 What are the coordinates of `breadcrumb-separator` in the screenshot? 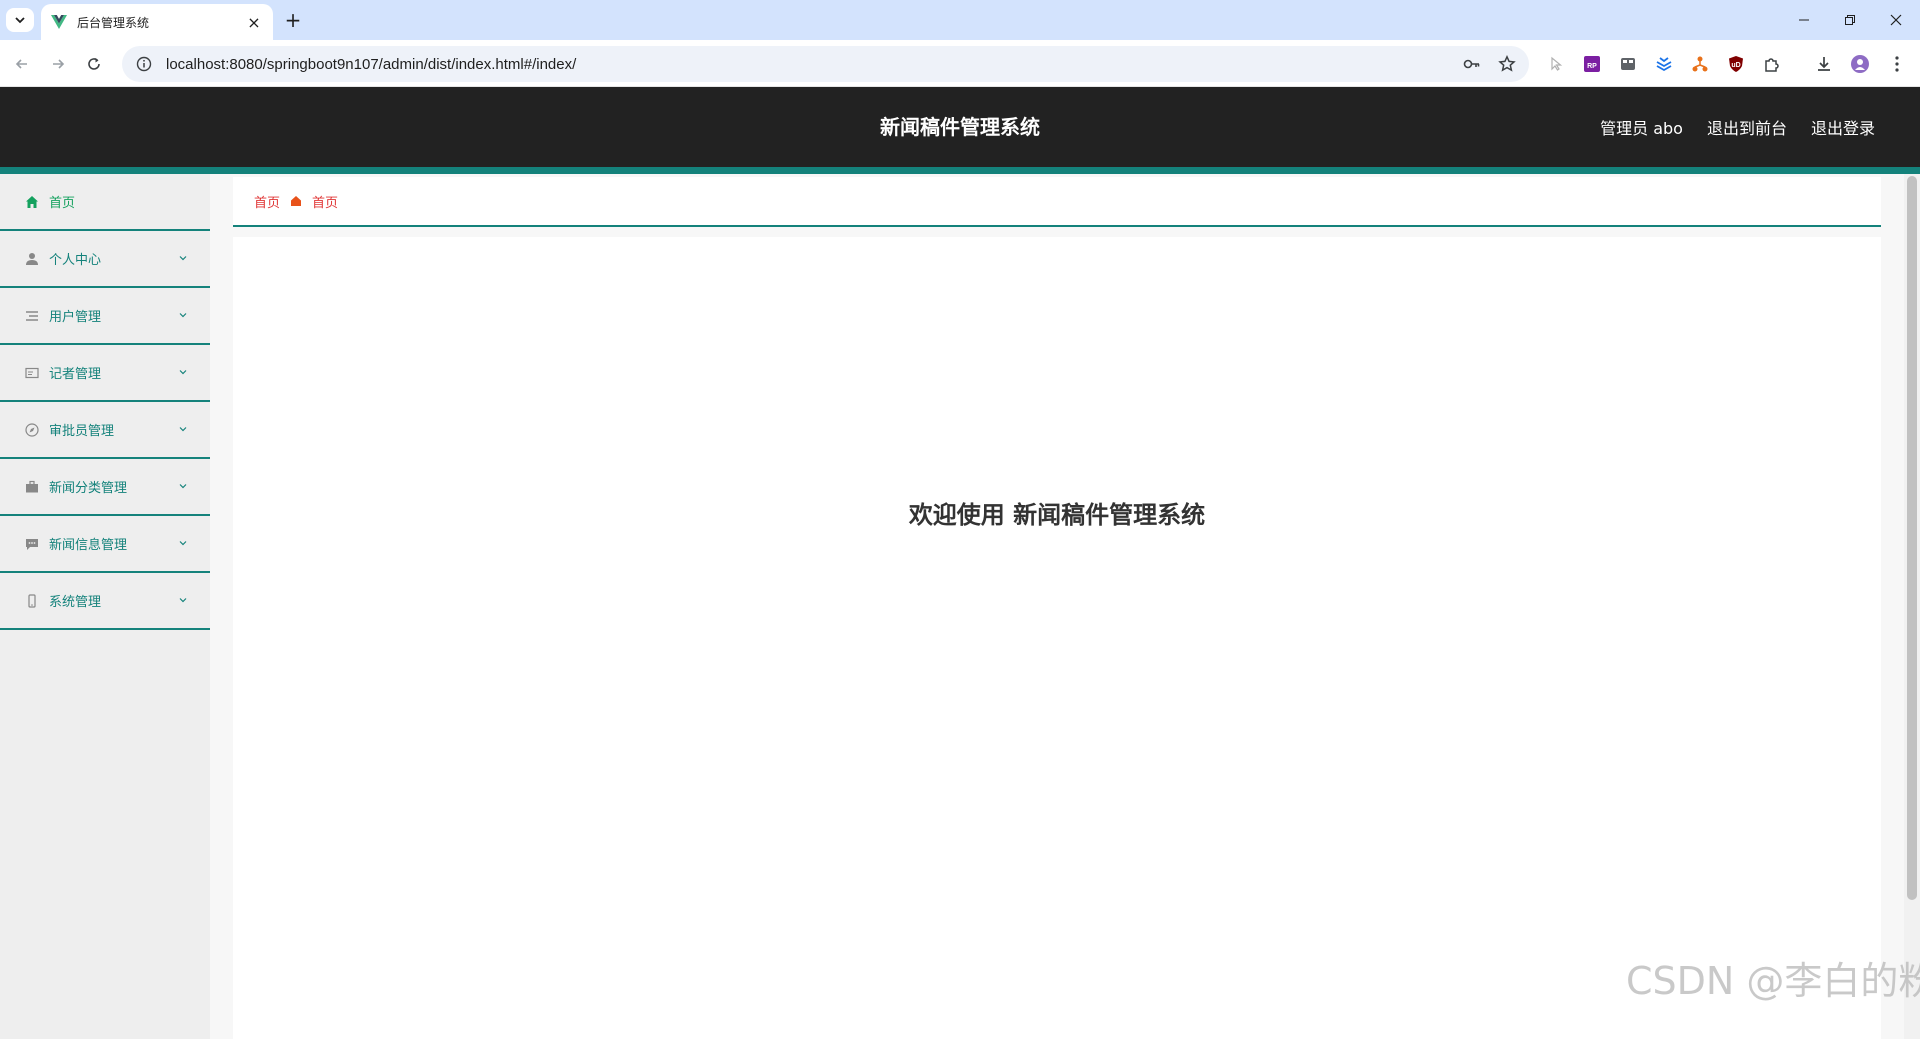 It's located at (296, 201).